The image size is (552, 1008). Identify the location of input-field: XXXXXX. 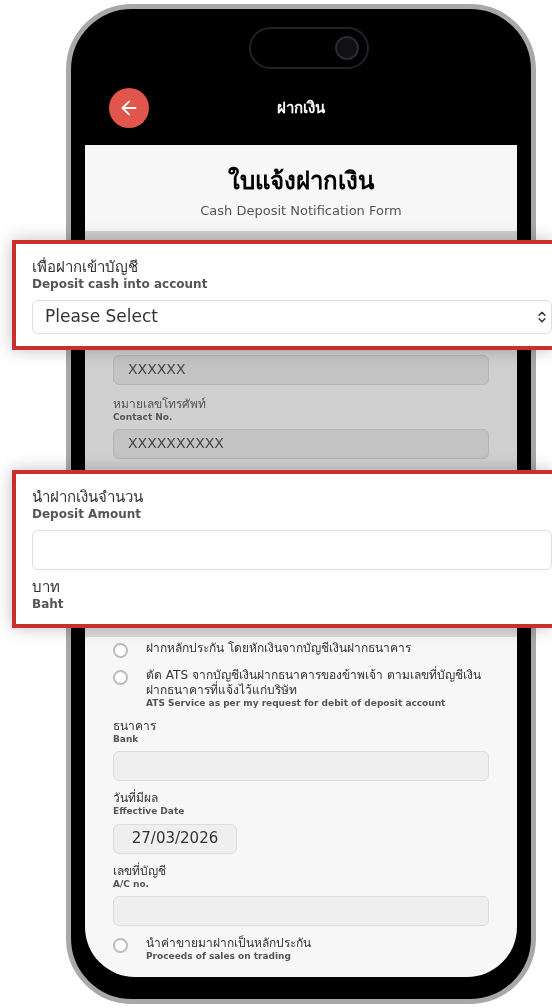
(301, 369).